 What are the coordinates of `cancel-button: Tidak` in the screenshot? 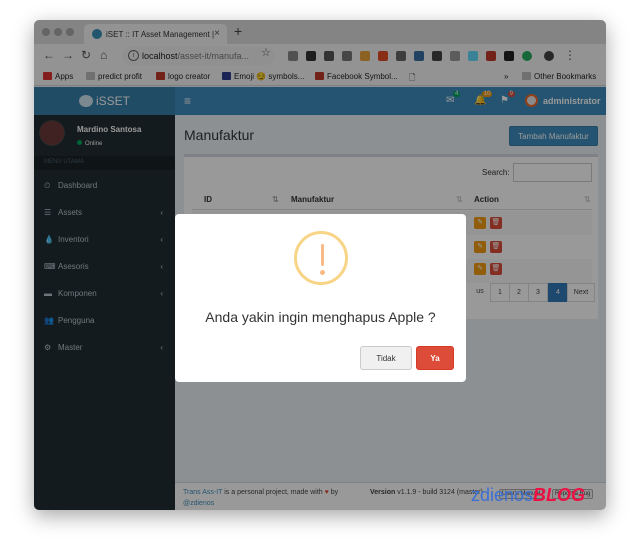 It's located at (386, 358).